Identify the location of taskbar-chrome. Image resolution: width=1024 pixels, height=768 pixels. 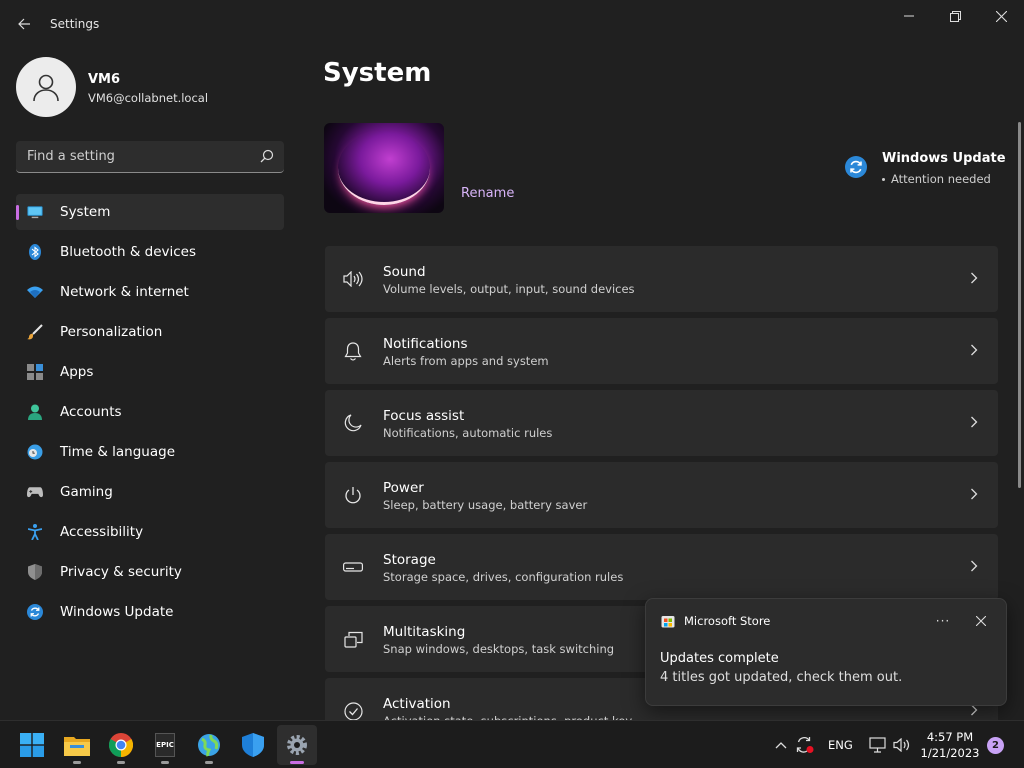
(121, 745).